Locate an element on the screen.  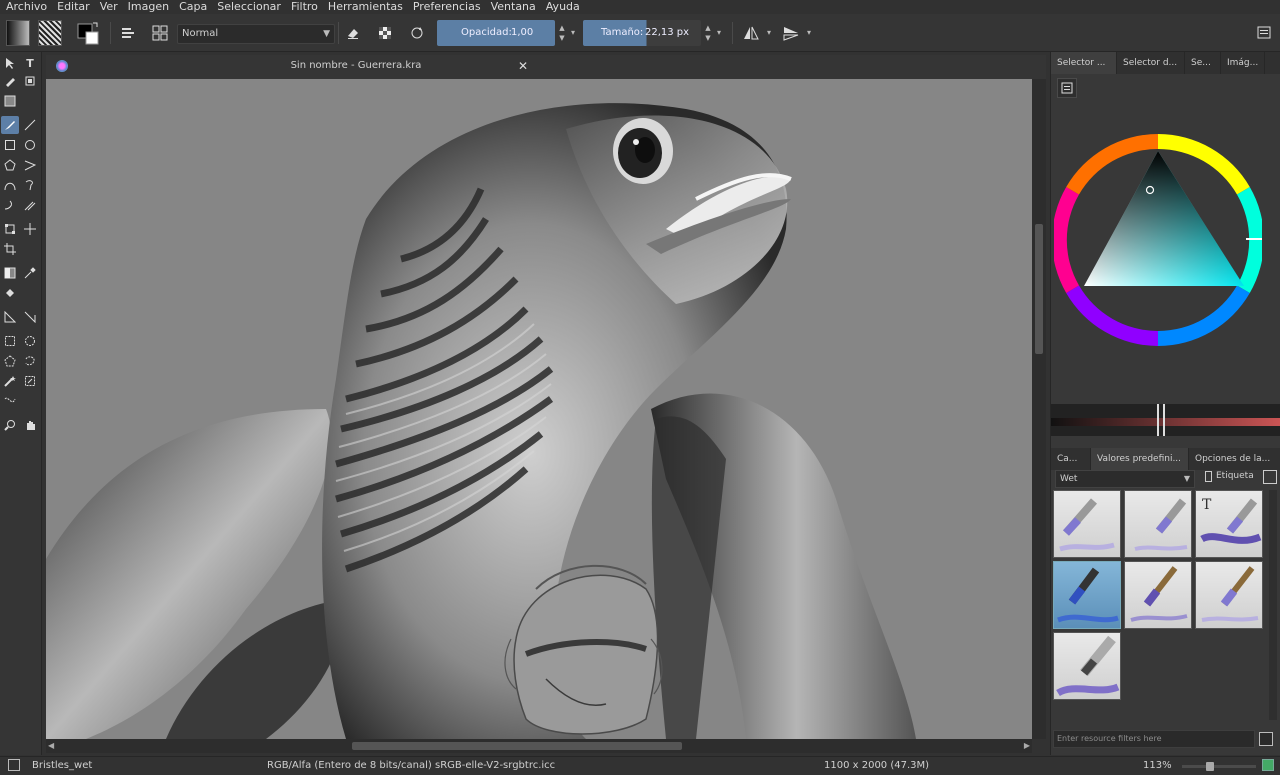
fill-tool-icon is located at coordinates (10, 293).